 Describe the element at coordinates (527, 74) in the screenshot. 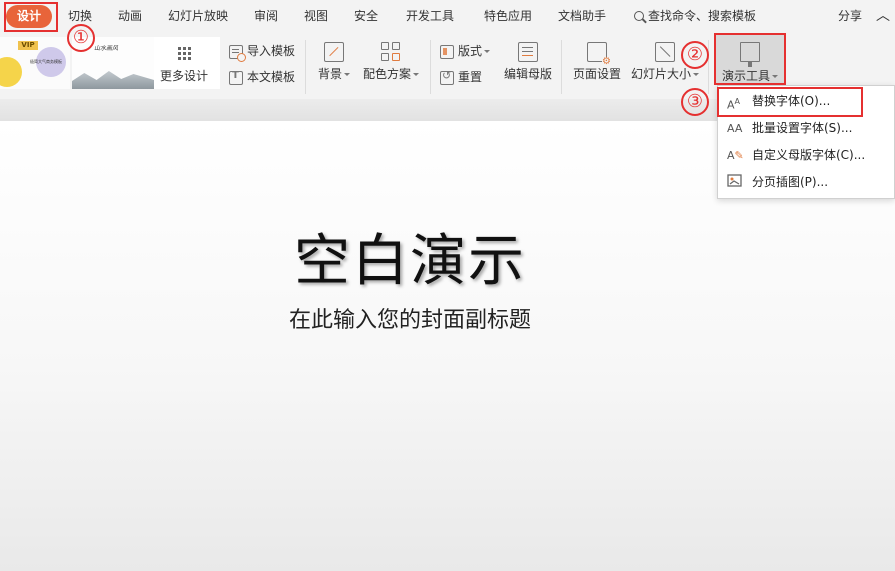

I see `edit-master-label: 编辑母版` at that location.